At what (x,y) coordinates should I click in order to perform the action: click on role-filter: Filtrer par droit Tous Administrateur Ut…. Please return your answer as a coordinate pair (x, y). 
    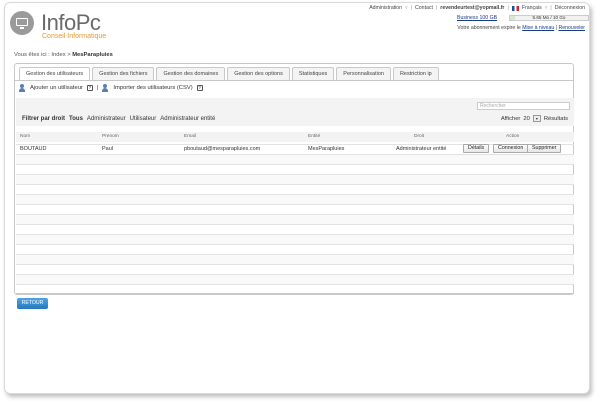
    Looking at the image, I should click on (118, 119).